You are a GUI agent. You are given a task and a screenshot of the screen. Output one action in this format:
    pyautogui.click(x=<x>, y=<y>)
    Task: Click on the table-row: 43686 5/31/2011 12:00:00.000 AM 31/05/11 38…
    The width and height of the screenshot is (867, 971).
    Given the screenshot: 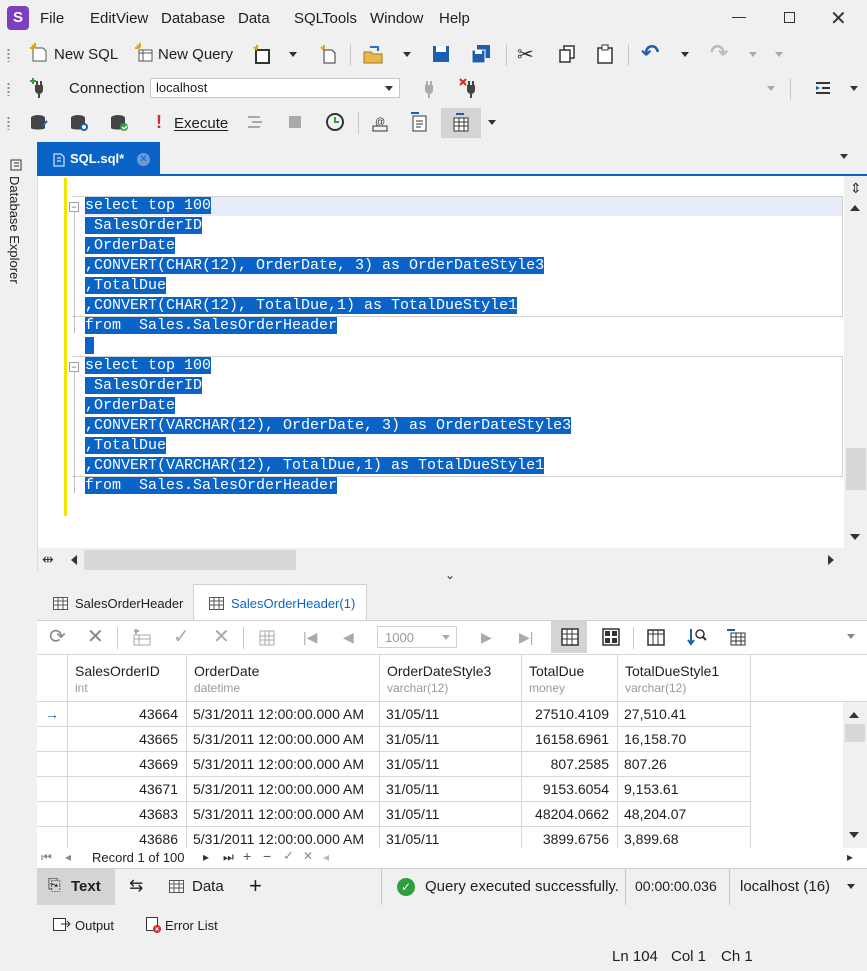 What is the action you would take?
    pyautogui.click(x=394, y=837)
    